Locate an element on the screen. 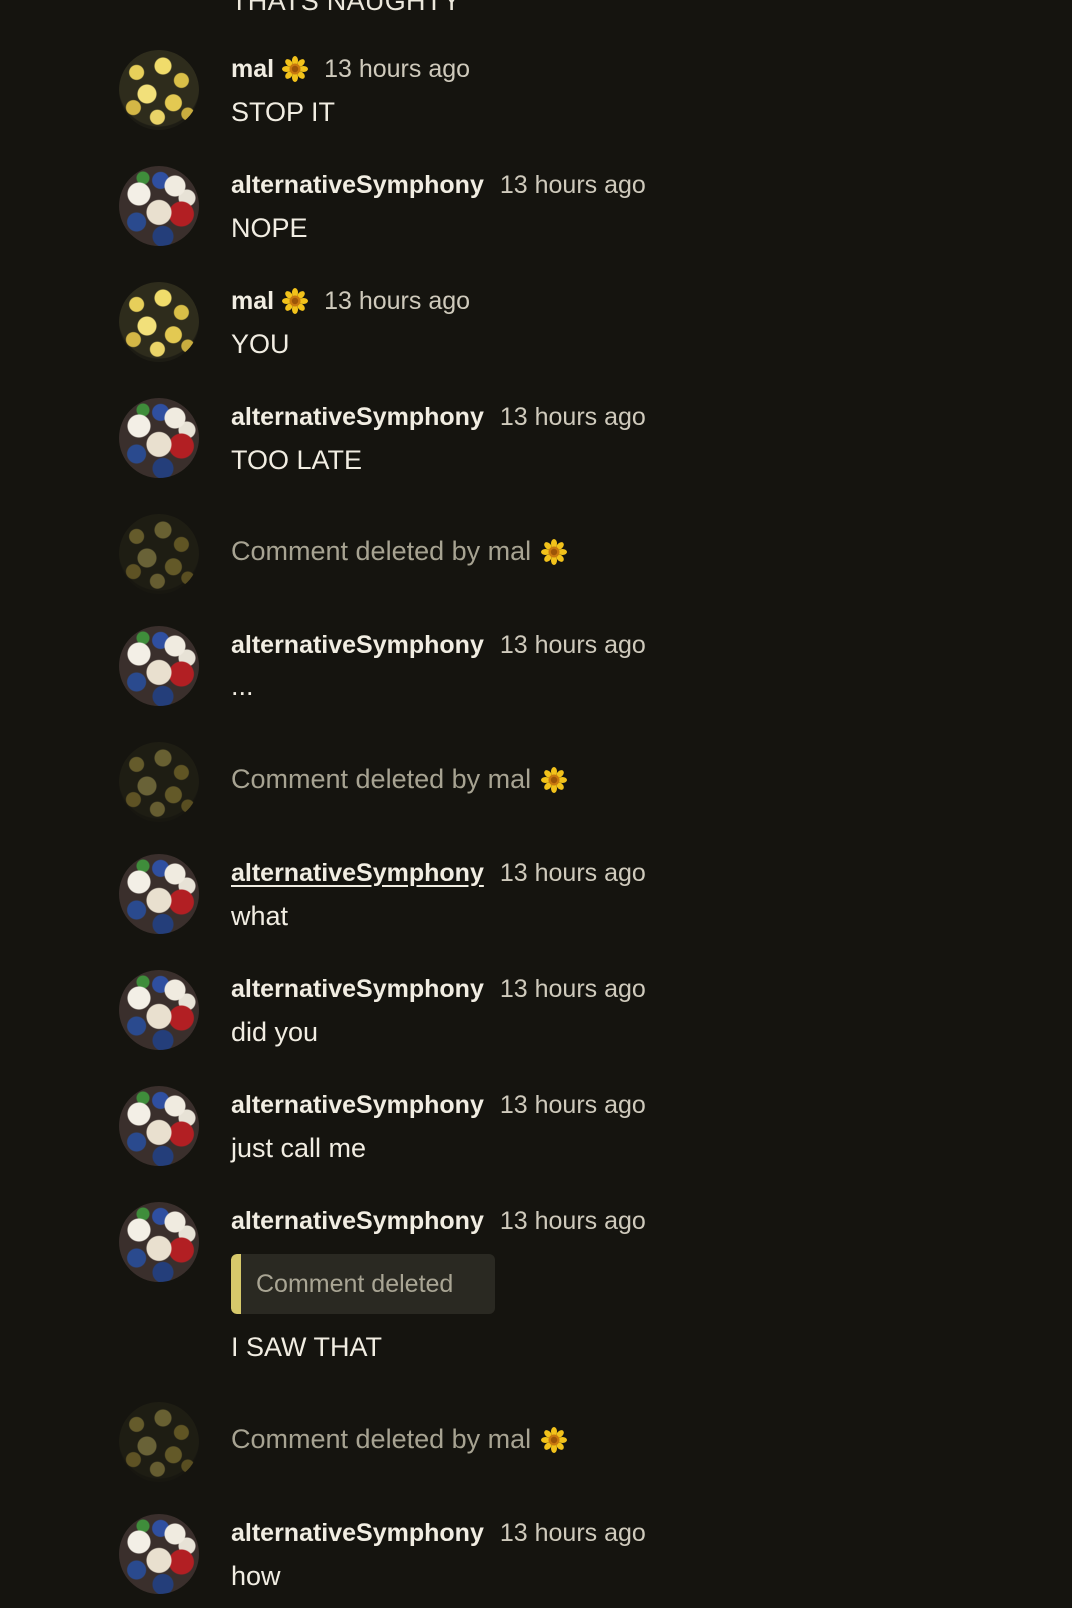 The image size is (1072, 1608). comment-text: did you is located at coordinates (275, 1032).